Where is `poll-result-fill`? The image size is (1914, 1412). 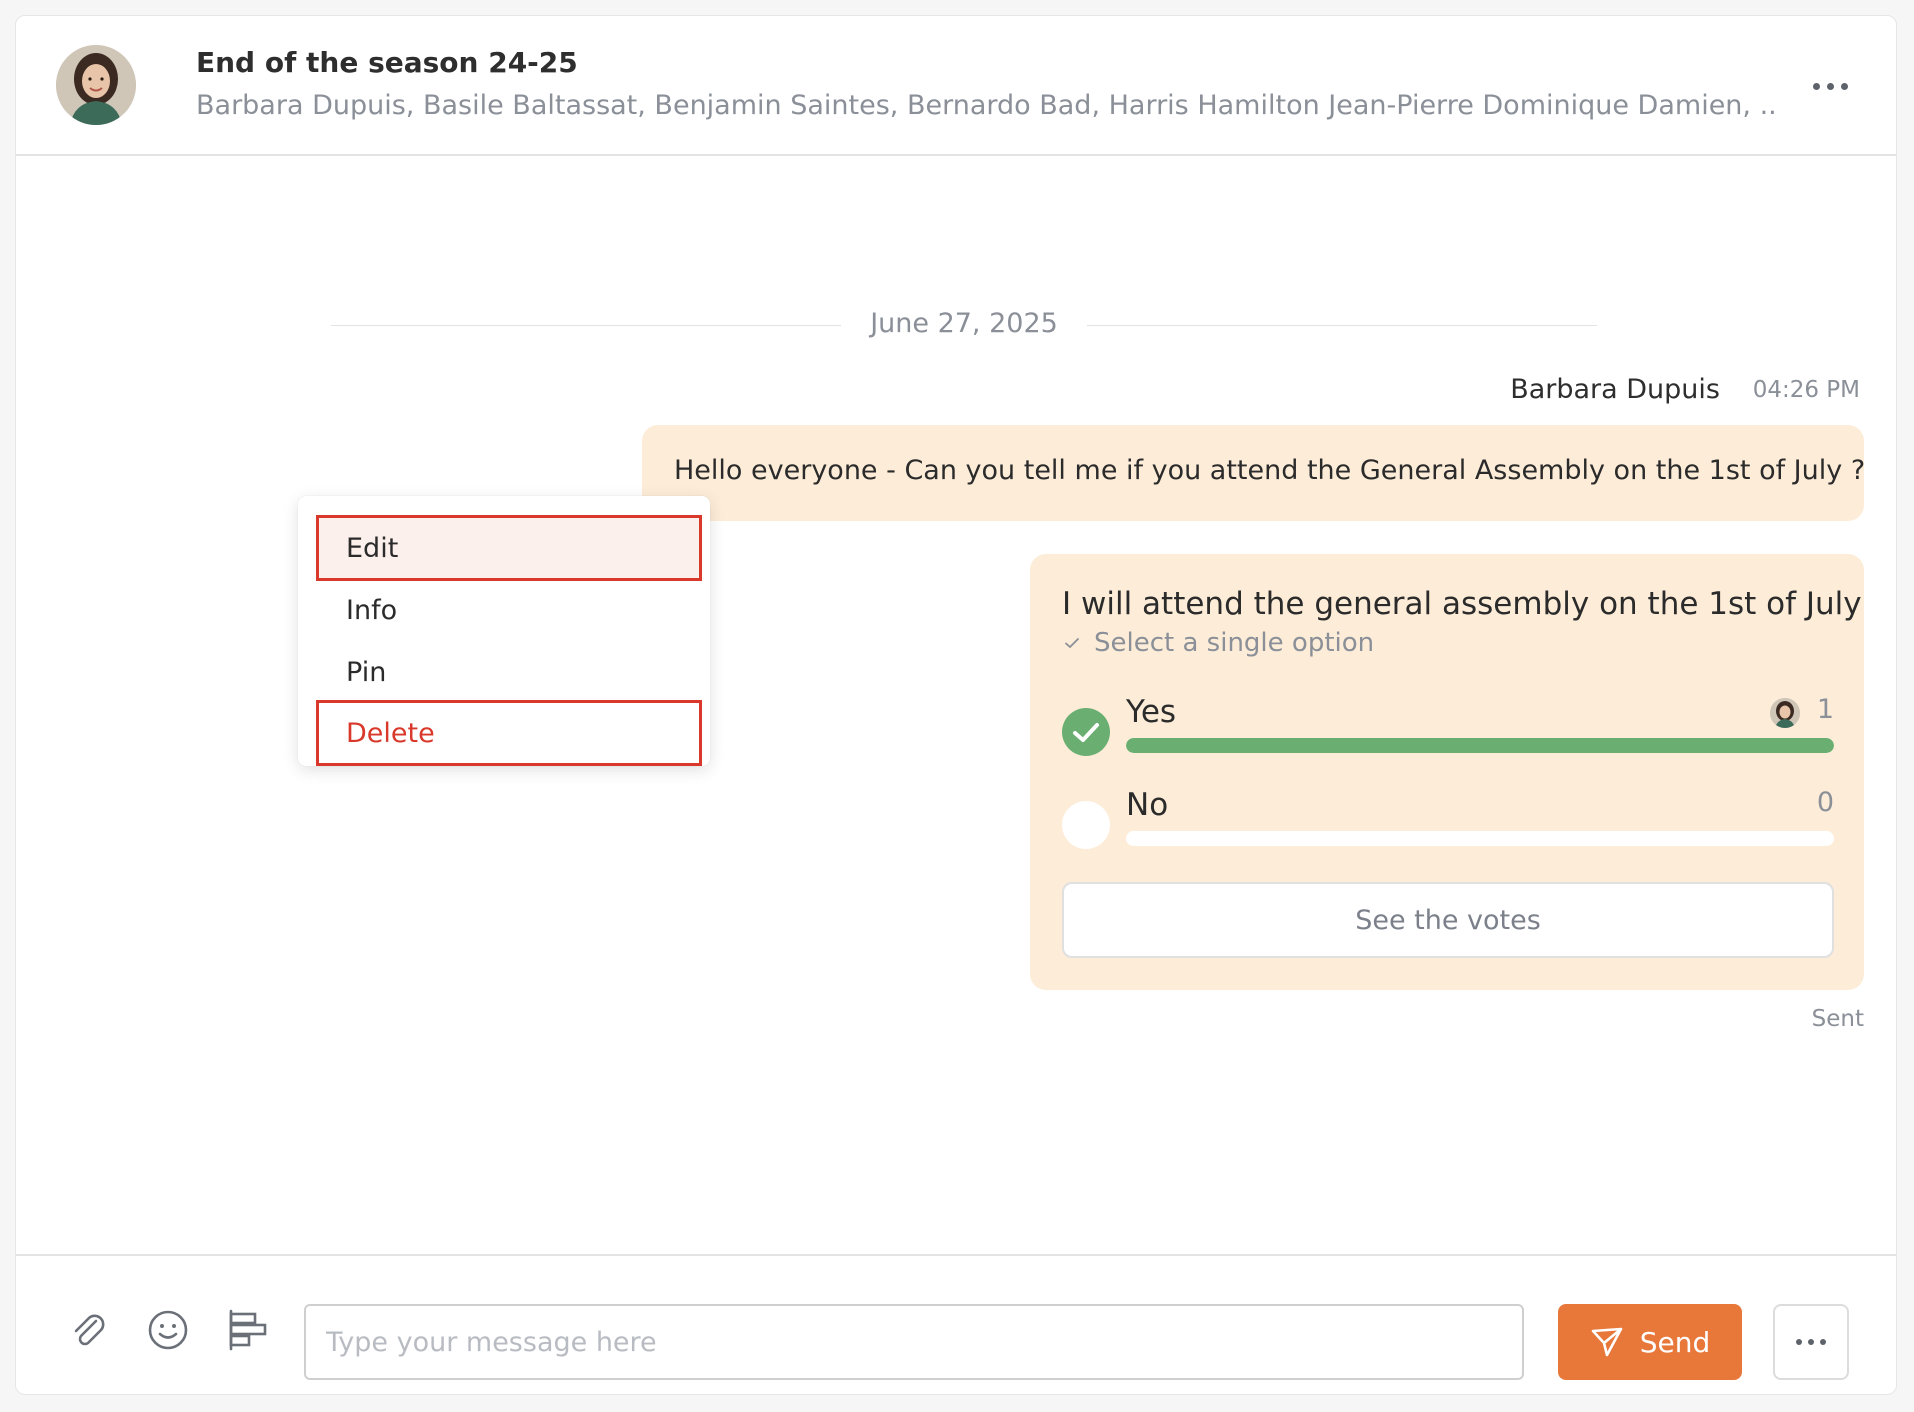
poll-result-fill is located at coordinates (1480, 745).